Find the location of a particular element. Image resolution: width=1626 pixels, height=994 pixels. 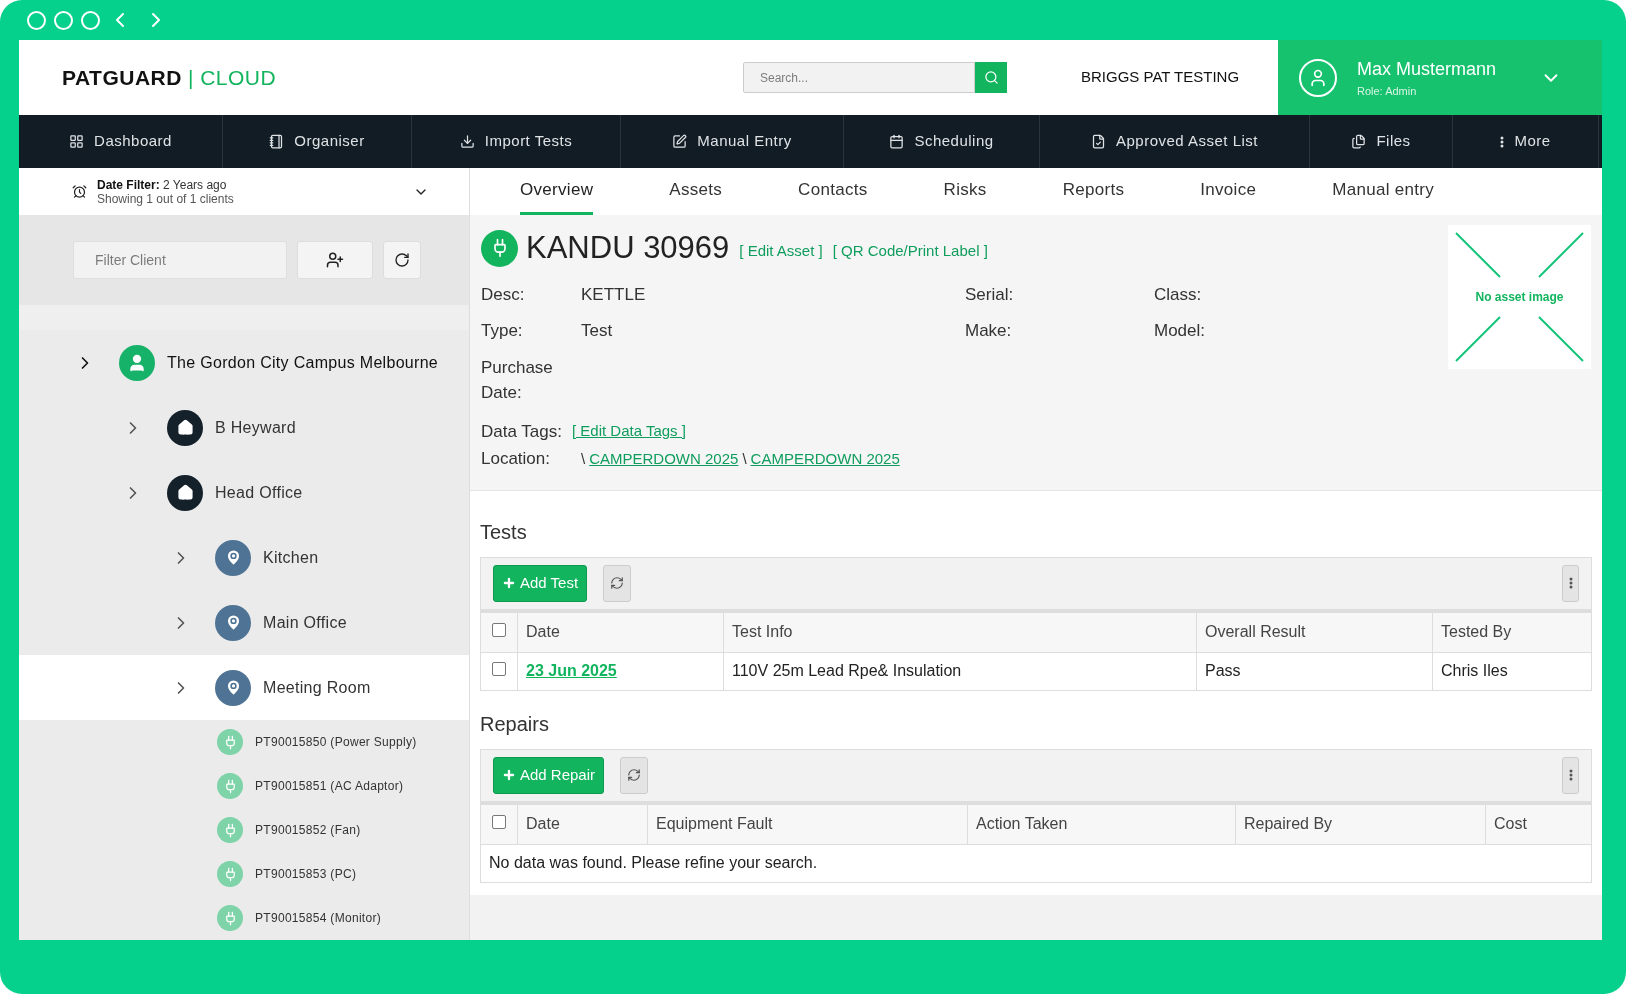

tree-label: Kitchen is located at coordinates (291, 557).